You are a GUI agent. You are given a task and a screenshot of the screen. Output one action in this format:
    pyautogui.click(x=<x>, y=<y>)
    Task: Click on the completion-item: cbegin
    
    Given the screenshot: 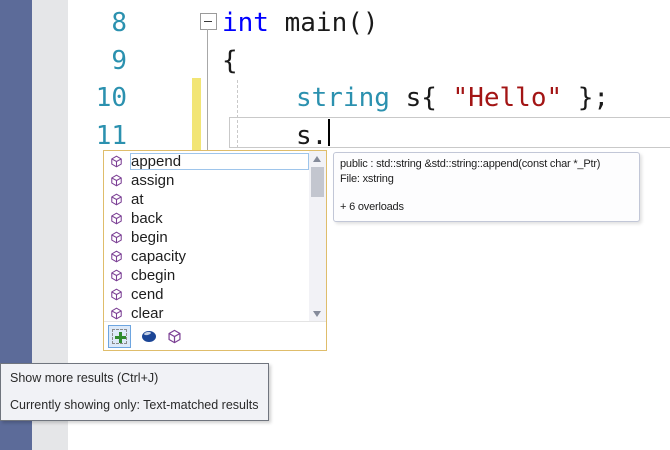 What is the action you would take?
    pyautogui.click(x=206, y=275)
    